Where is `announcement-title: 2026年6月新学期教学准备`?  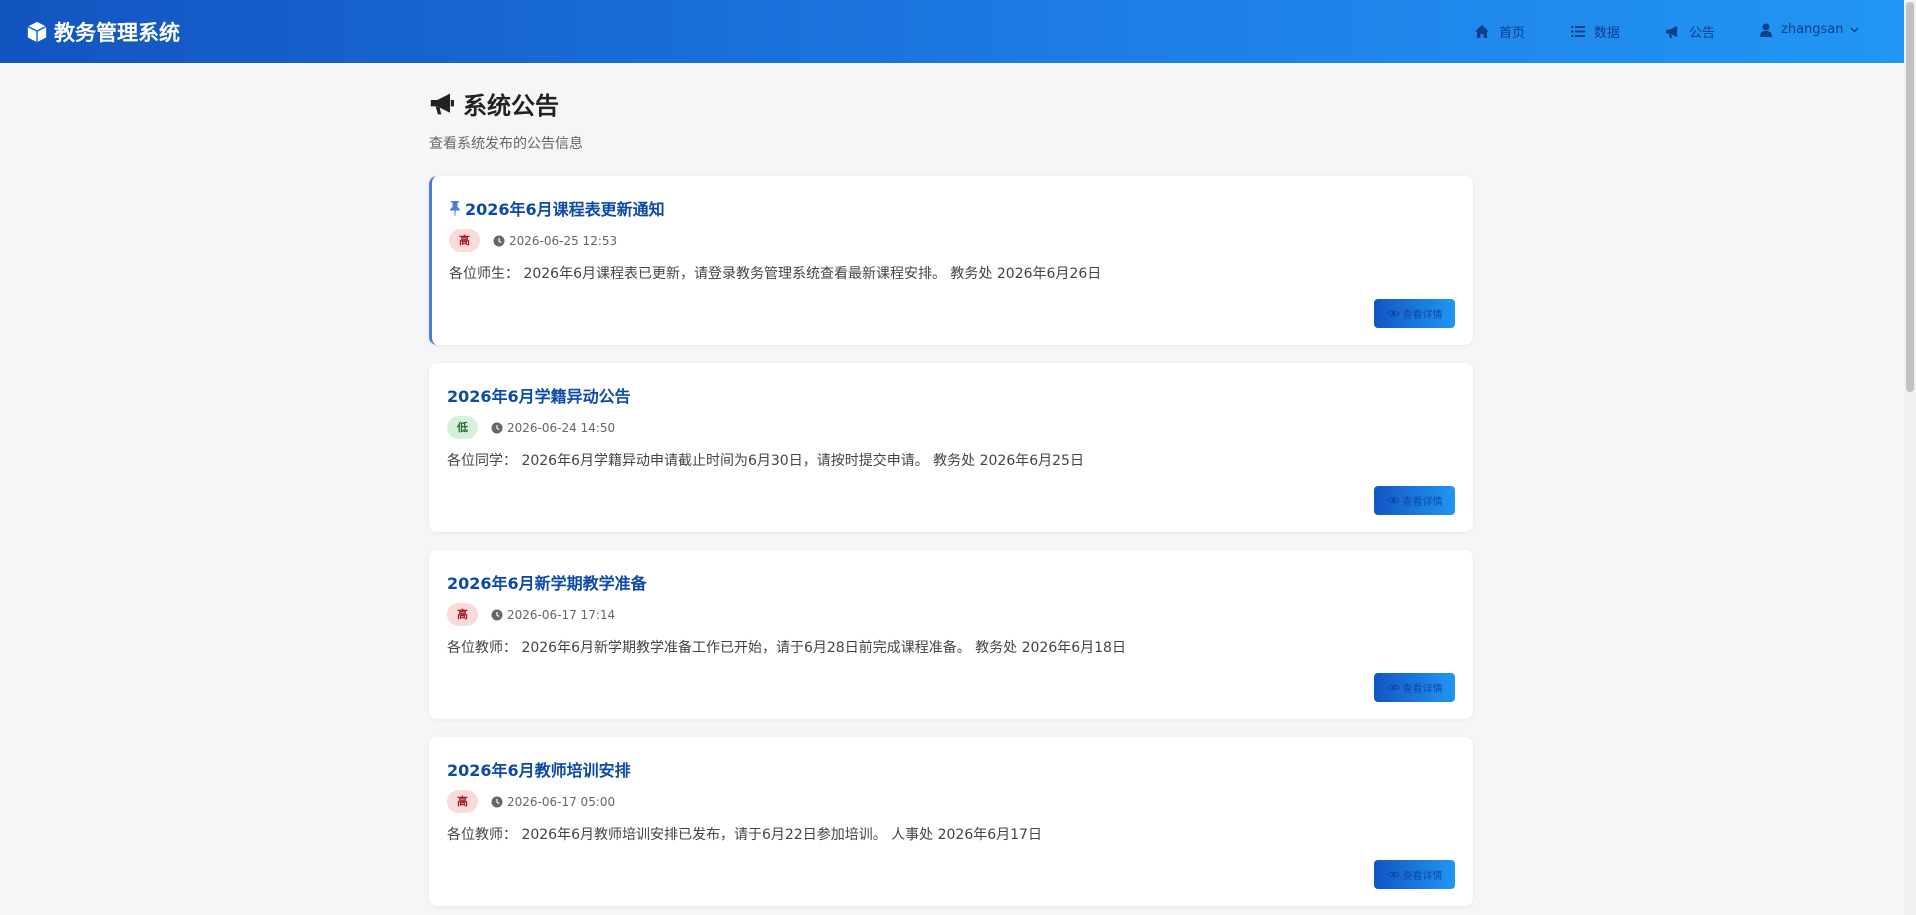 announcement-title: 2026年6月新学期教学准备 is located at coordinates (547, 582).